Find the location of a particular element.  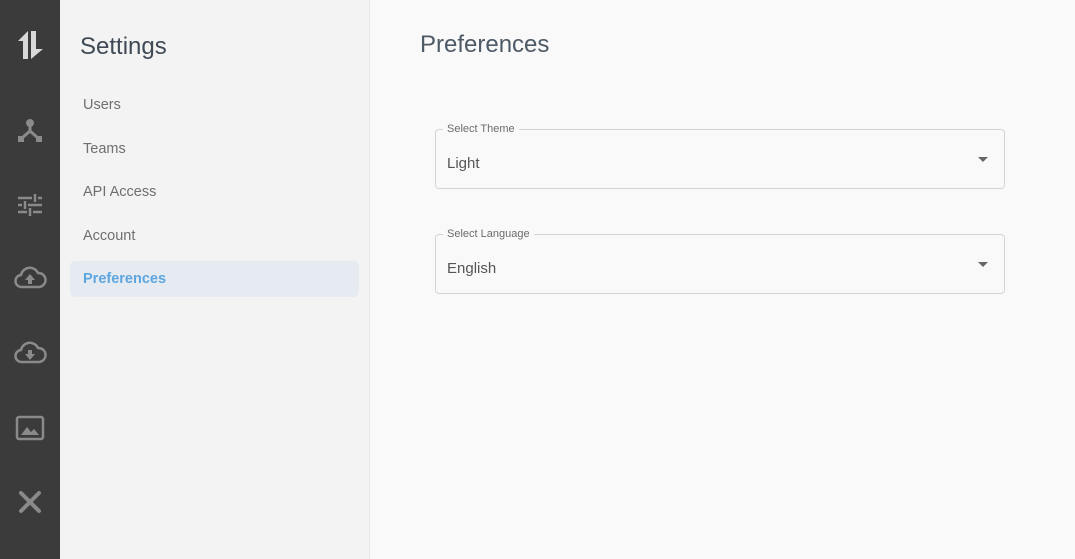

sidebar-item-teams: Teams is located at coordinates (214, 149).